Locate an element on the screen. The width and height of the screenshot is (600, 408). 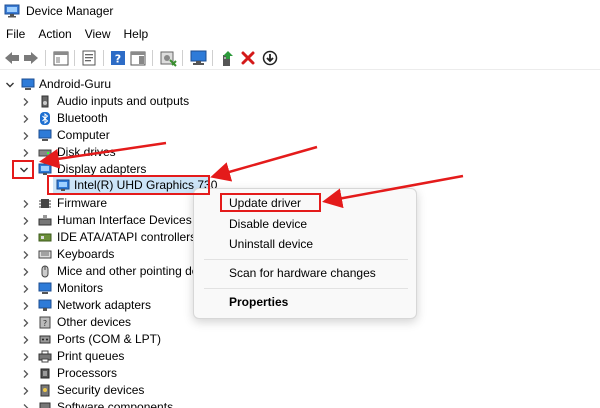
annotation-arrows is located at coordinates (251, 175).